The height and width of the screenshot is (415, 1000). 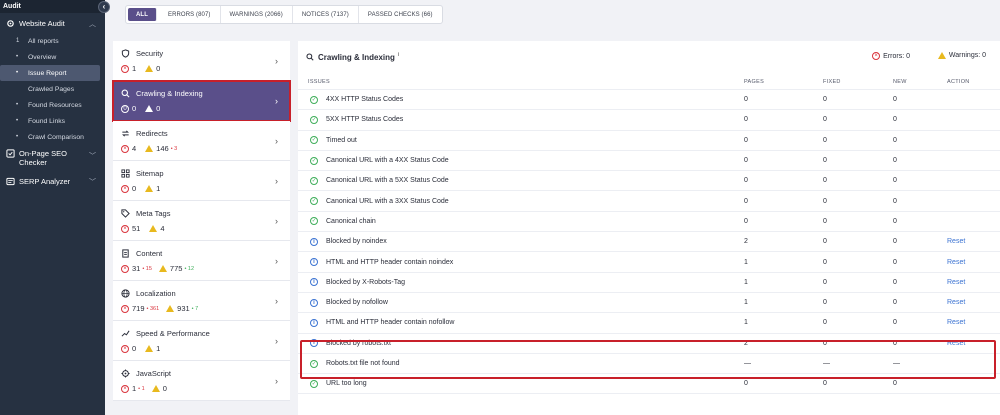 I want to click on table-row: ✓ 5XX HTTP Status Codes 0 0 0, so click(x=649, y=120).